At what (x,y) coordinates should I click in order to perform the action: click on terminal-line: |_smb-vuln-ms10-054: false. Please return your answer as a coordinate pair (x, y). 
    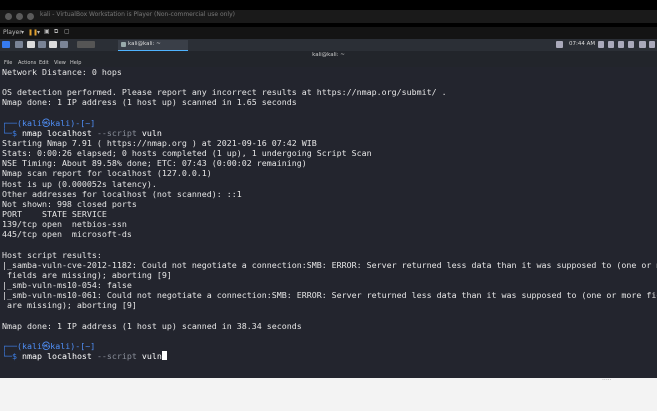
    Looking at the image, I should click on (67, 284).